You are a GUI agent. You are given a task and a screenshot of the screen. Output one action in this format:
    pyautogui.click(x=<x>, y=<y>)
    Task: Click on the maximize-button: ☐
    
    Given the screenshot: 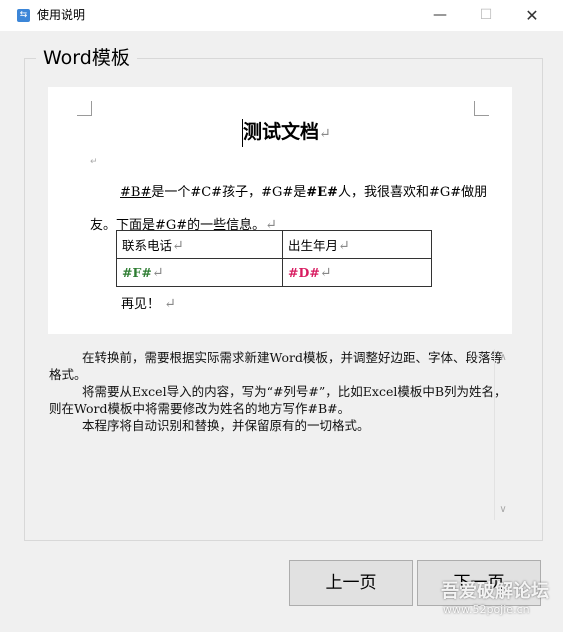 What is the action you would take?
    pyautogui.click(x=486, y=15)
    